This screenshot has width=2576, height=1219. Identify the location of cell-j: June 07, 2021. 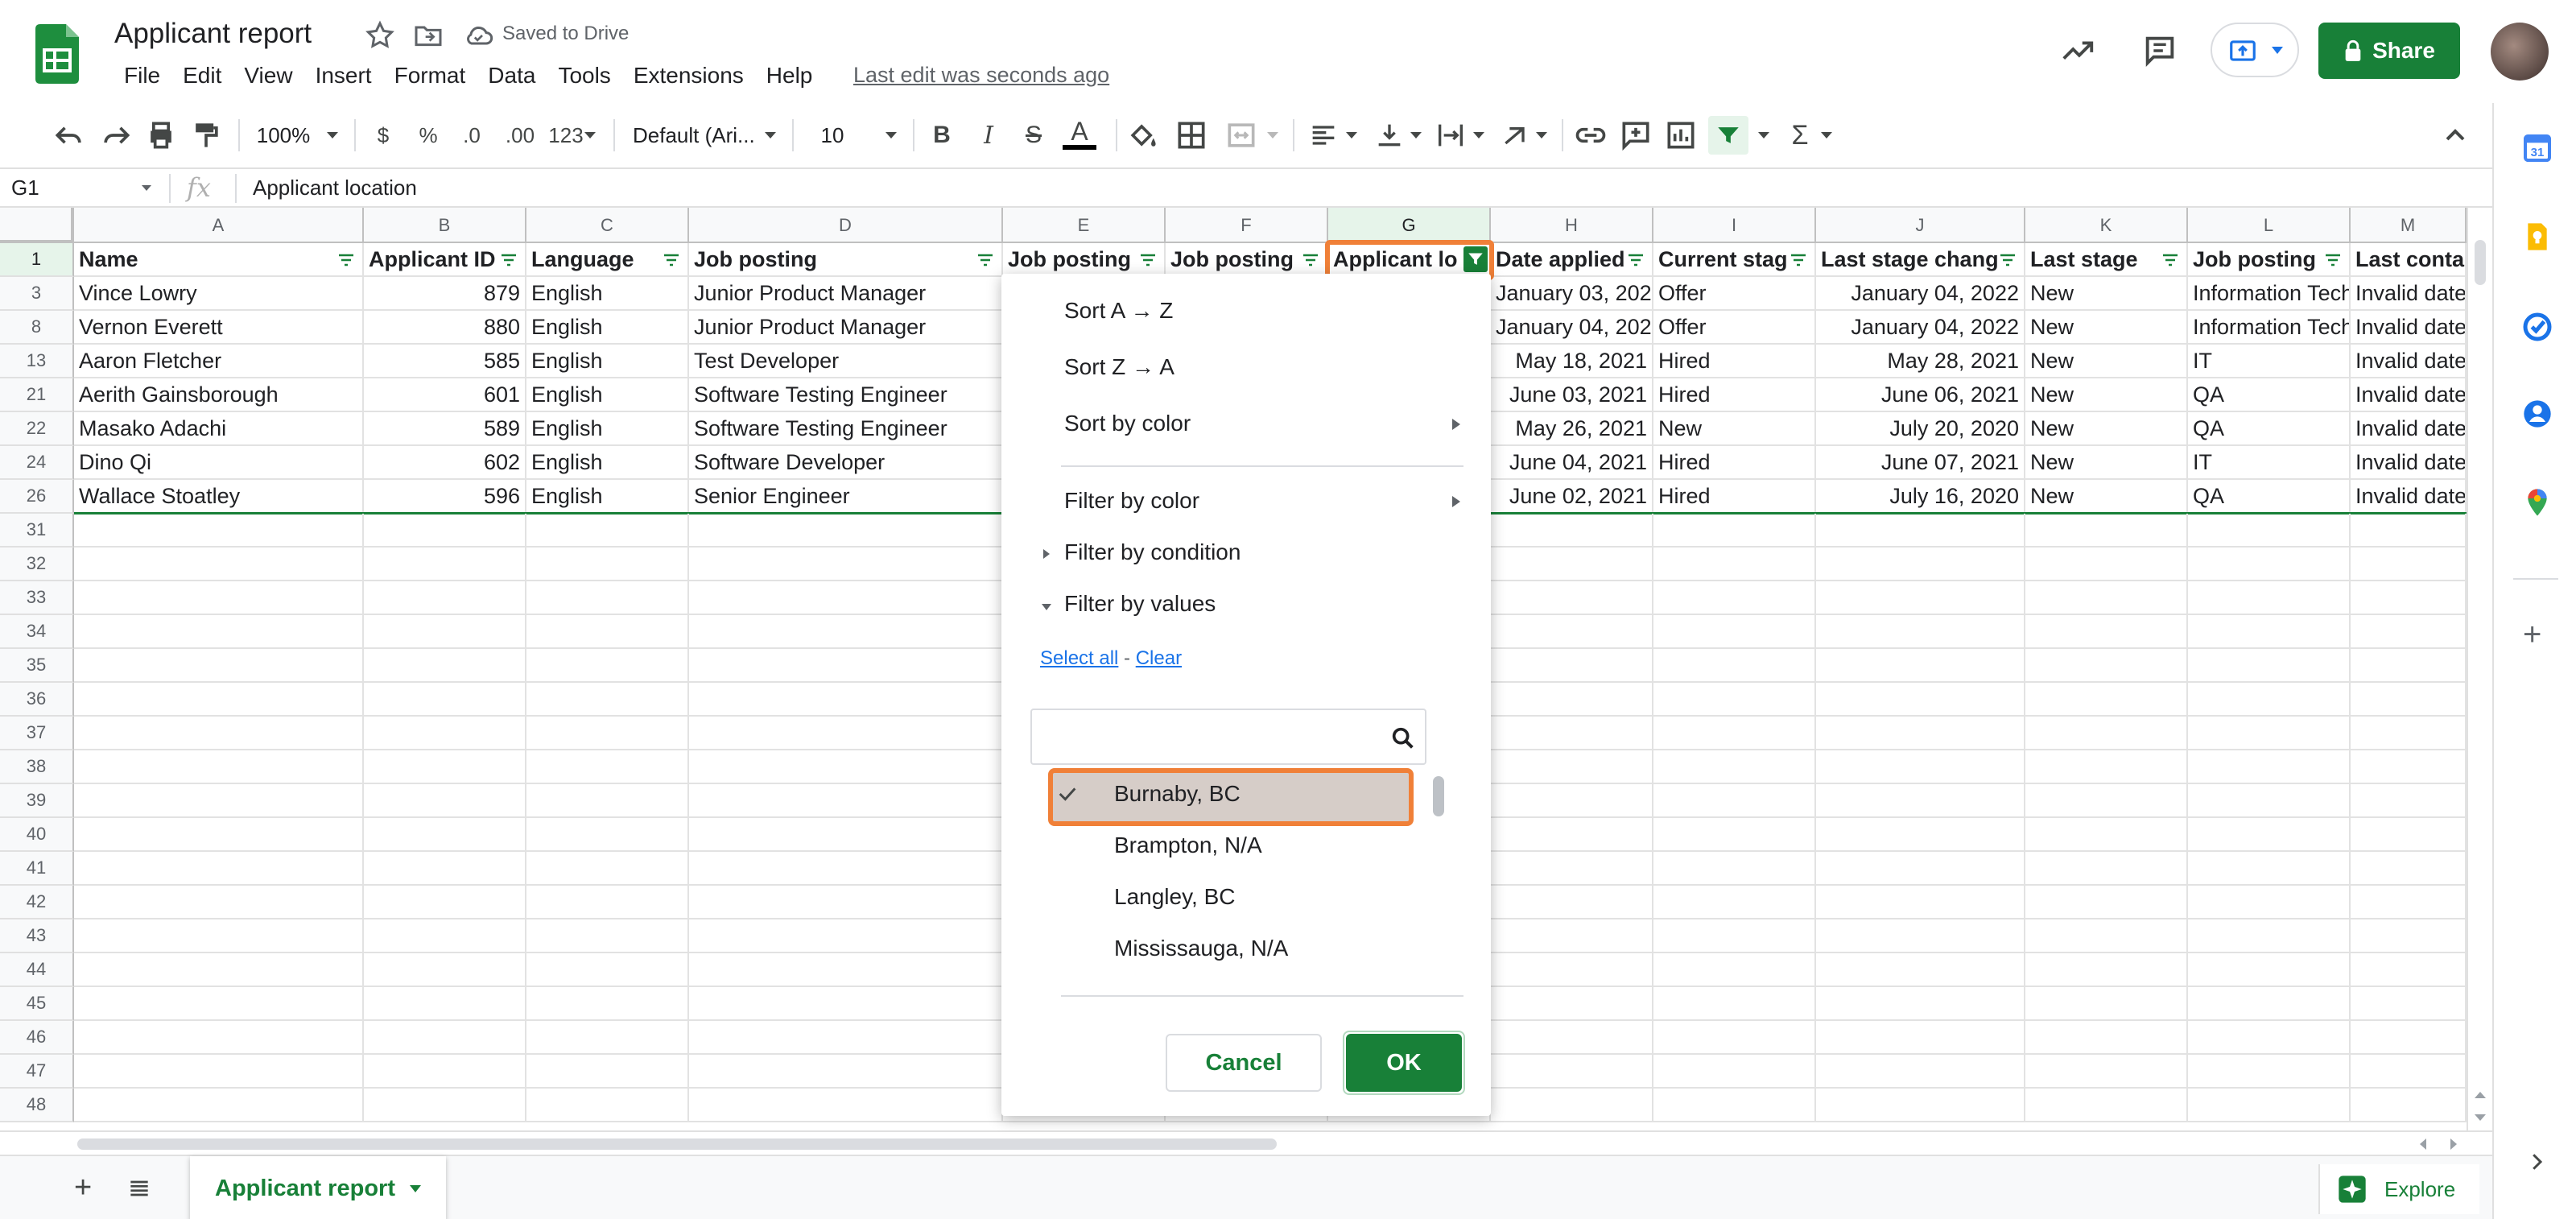
(1920, 463).